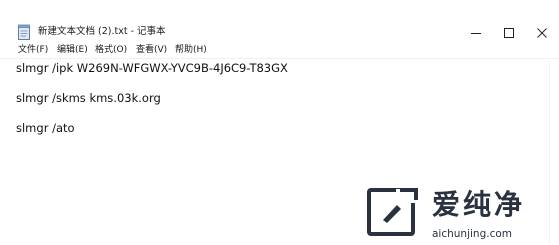 The width and height of the screenshot is (559, 245). What do you see at coordinates (392, 212) in the screenshot?
I see `aichunjing-logo-icon` at bounding box center [392, 212].